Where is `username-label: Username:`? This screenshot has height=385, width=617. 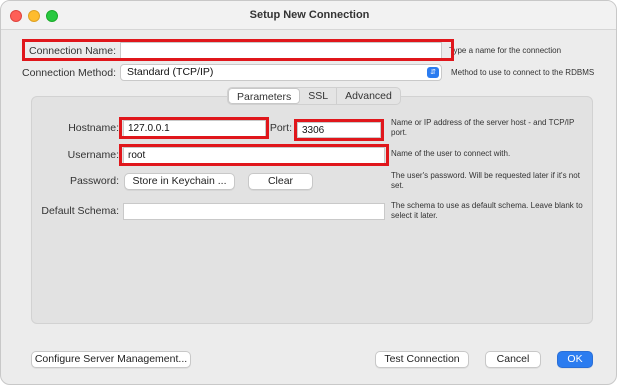
username-label: Username: is located at coordinates (93, 155).